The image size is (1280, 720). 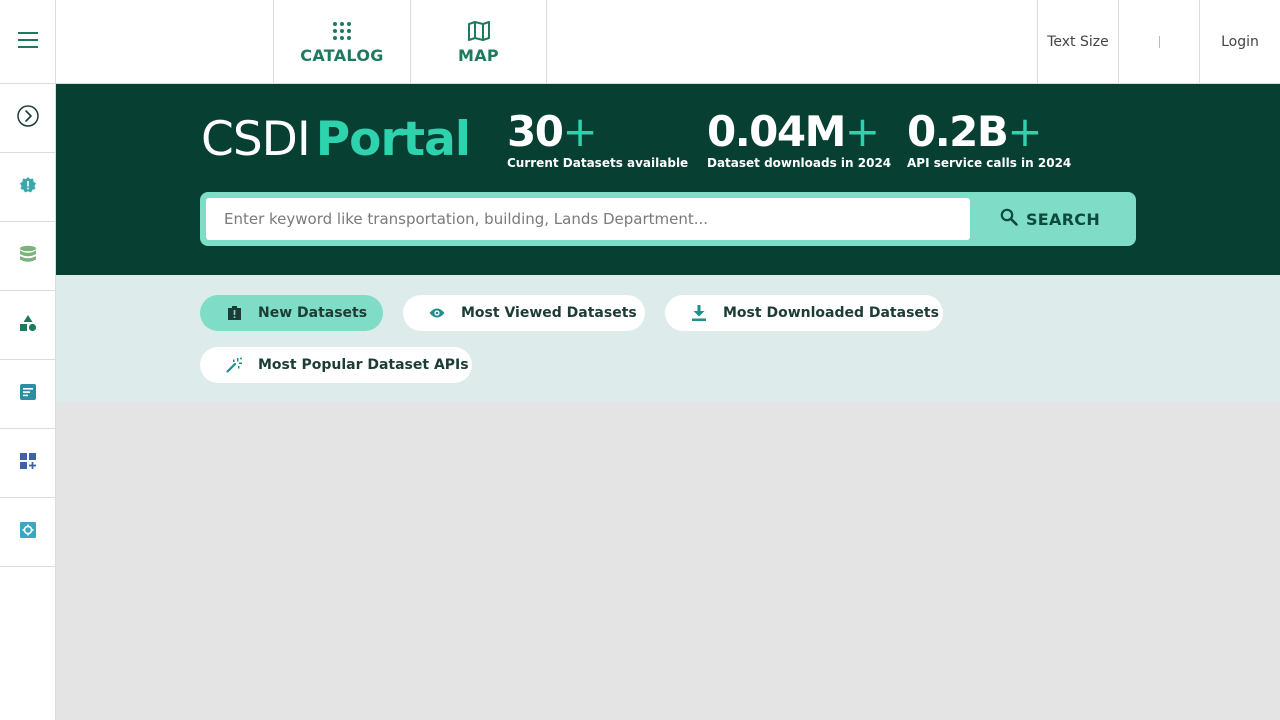 What do you see at coordinates (234, 365) in the screenshot?
I see `sparkle-wand-icon` at bounding box center [234, 365].